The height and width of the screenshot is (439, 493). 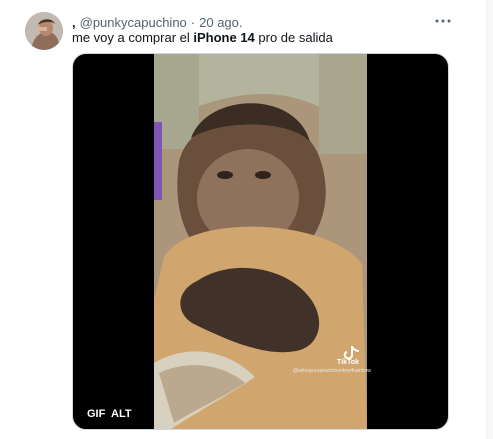 What do you see at coordinates (121, 414) in the screenshot?
I see `alt-text-badge: ALT` at bounding box center [121, 414].